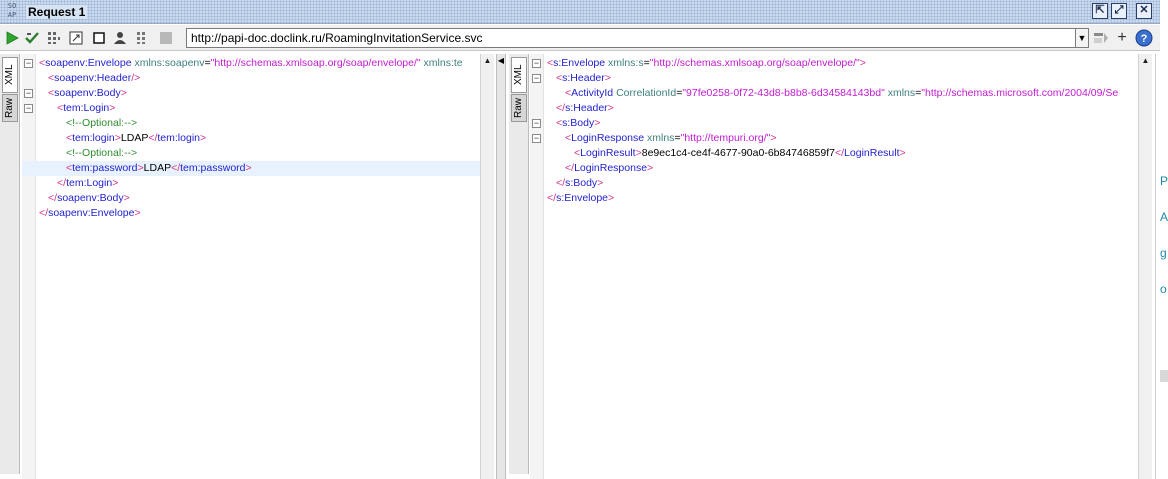  What do you see at coordinates (592, 93) in the screenshot?
I see `xml-token: ActivityId` at bounding box center [592, 93].